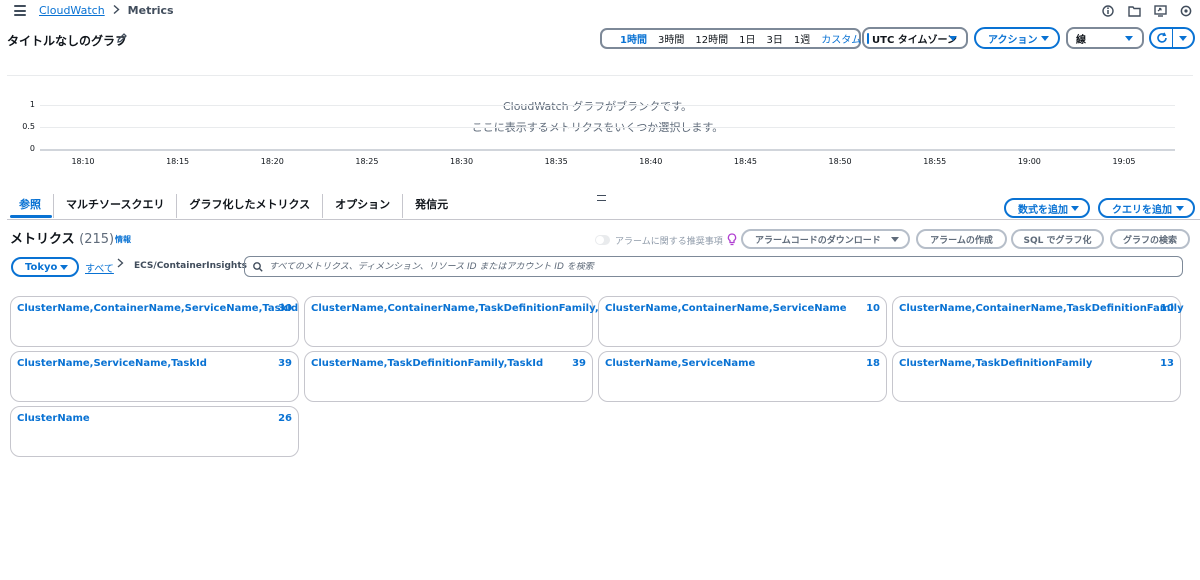  What do you see at coordinates (651, 161) in the screenshot?
I see `x-axis-tick-label: 18:40` at bounding box center [651, 161].